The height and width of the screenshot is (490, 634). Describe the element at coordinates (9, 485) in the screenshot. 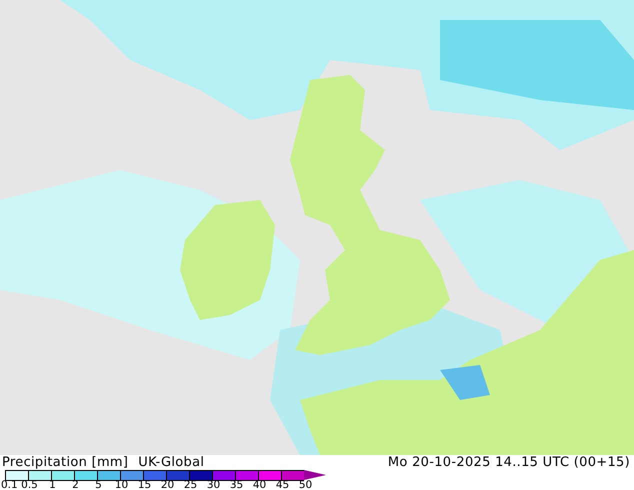

I see `legend-label: 0.1` at that location.